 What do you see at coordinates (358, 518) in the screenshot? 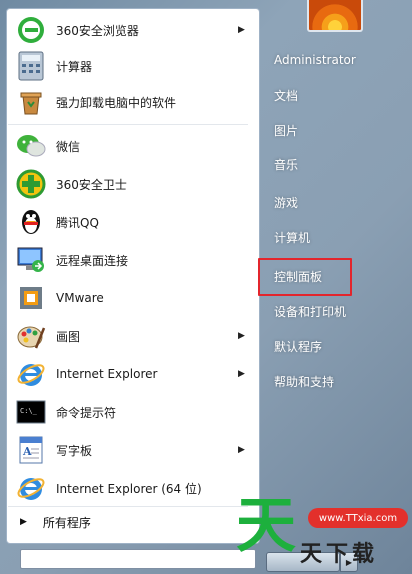
I see `watermark-url: www.TTxia.com` at bounding box center [358, 518].